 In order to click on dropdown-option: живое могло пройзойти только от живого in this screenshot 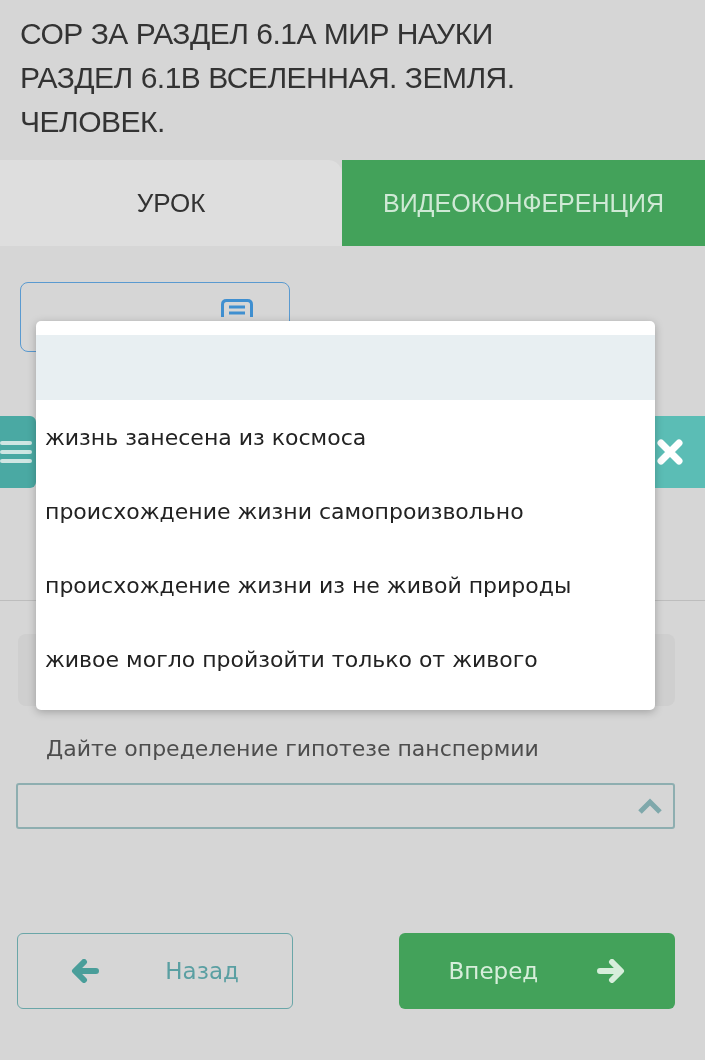, I will do `click(345, 659)`.